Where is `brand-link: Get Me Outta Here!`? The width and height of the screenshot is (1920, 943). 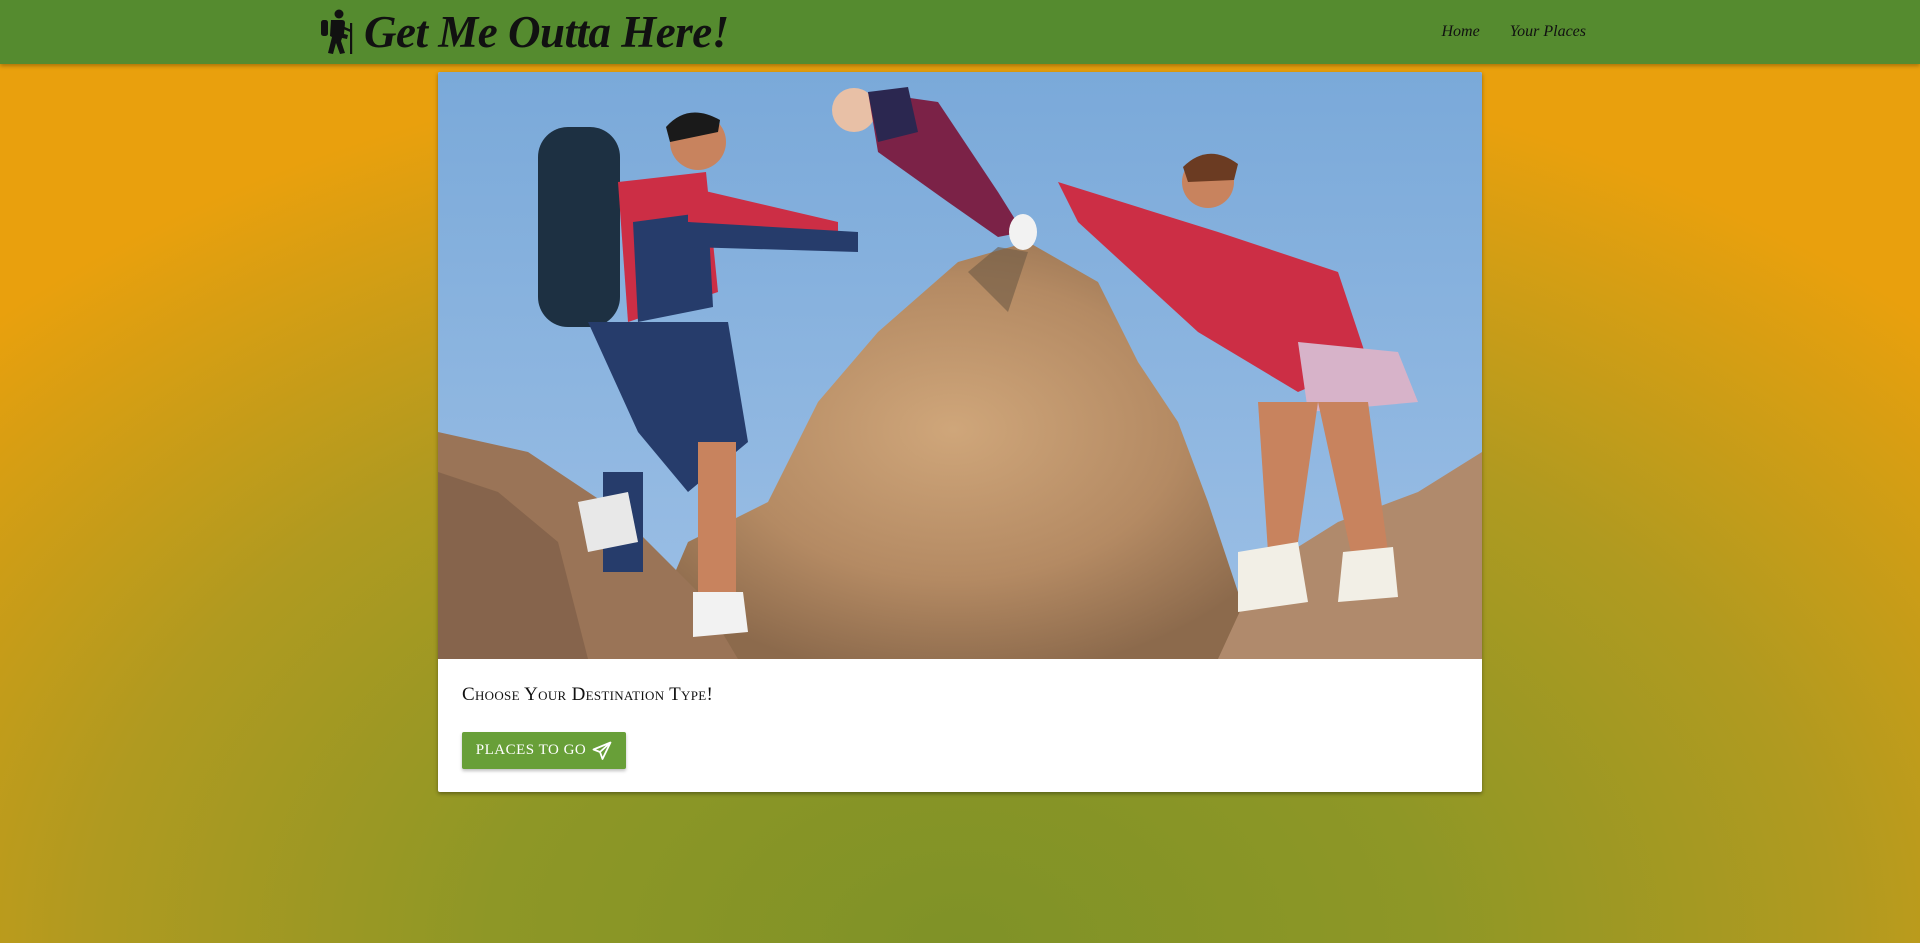
brand-link: Get Me Outta Here! is located at coordinates (523, 32).